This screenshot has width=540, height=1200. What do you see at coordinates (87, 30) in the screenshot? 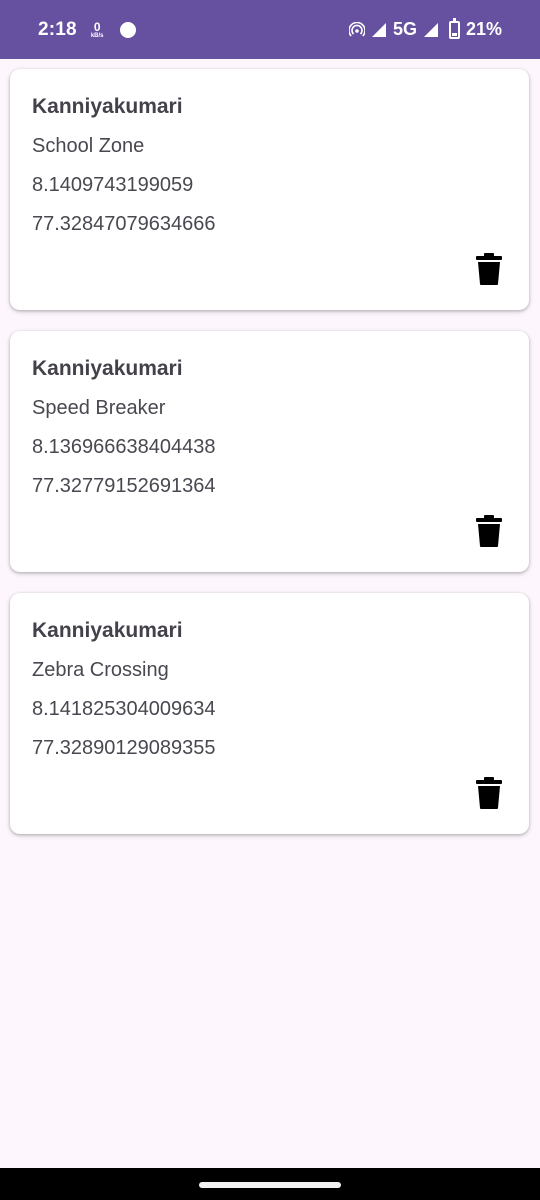
I see `status-left: 2:18 0 kB/s` at bounding box center [87, 30].